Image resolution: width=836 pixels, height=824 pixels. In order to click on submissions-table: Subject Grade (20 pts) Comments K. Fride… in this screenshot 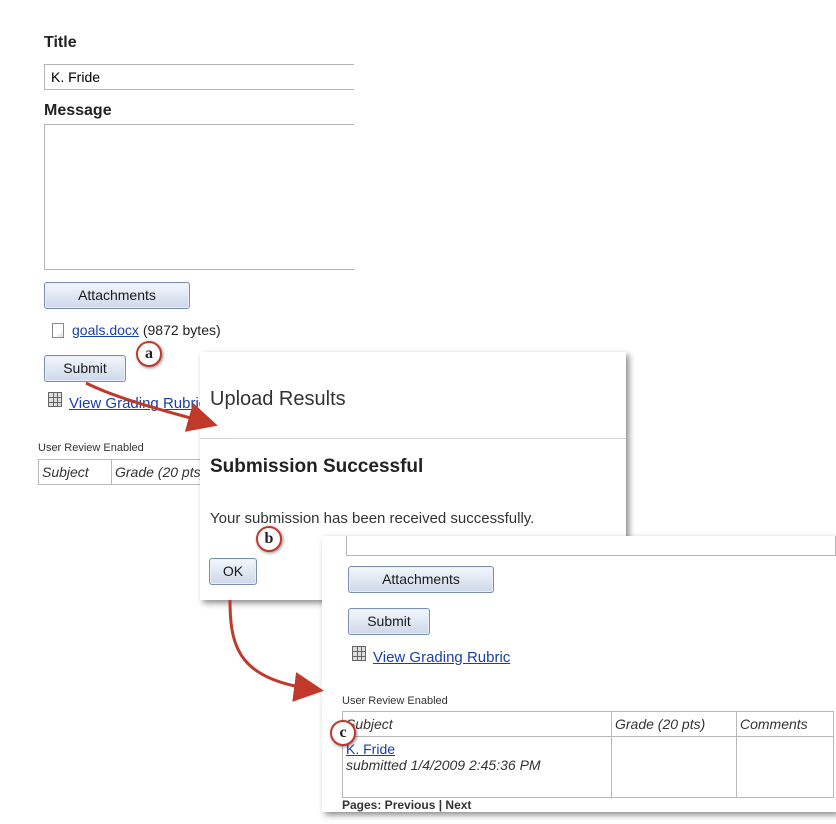, I will do `click(588, 754)`.